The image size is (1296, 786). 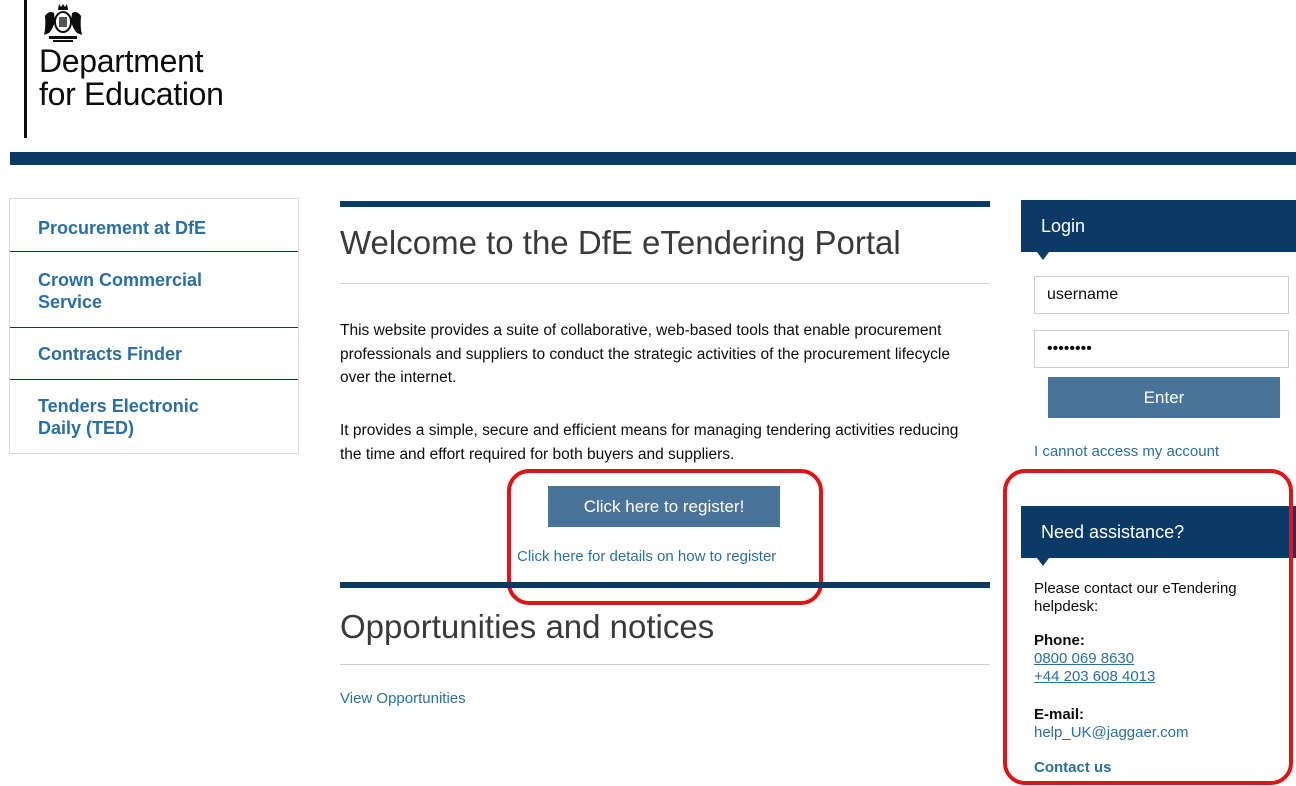 What do you see at coordinates (63, 23) in the screenshot?
I see `royal-coat-of-arms-icon` at bounding box center [63, 23].